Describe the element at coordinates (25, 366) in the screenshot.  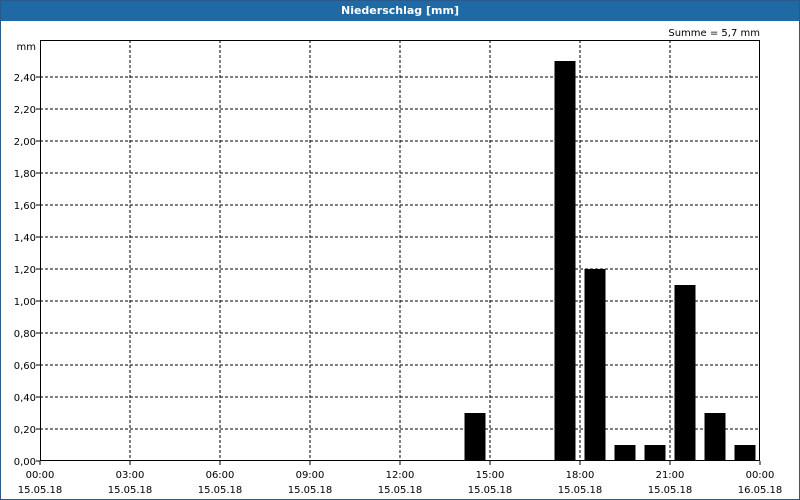
I see `y-tick-label: 0,60` at that location.